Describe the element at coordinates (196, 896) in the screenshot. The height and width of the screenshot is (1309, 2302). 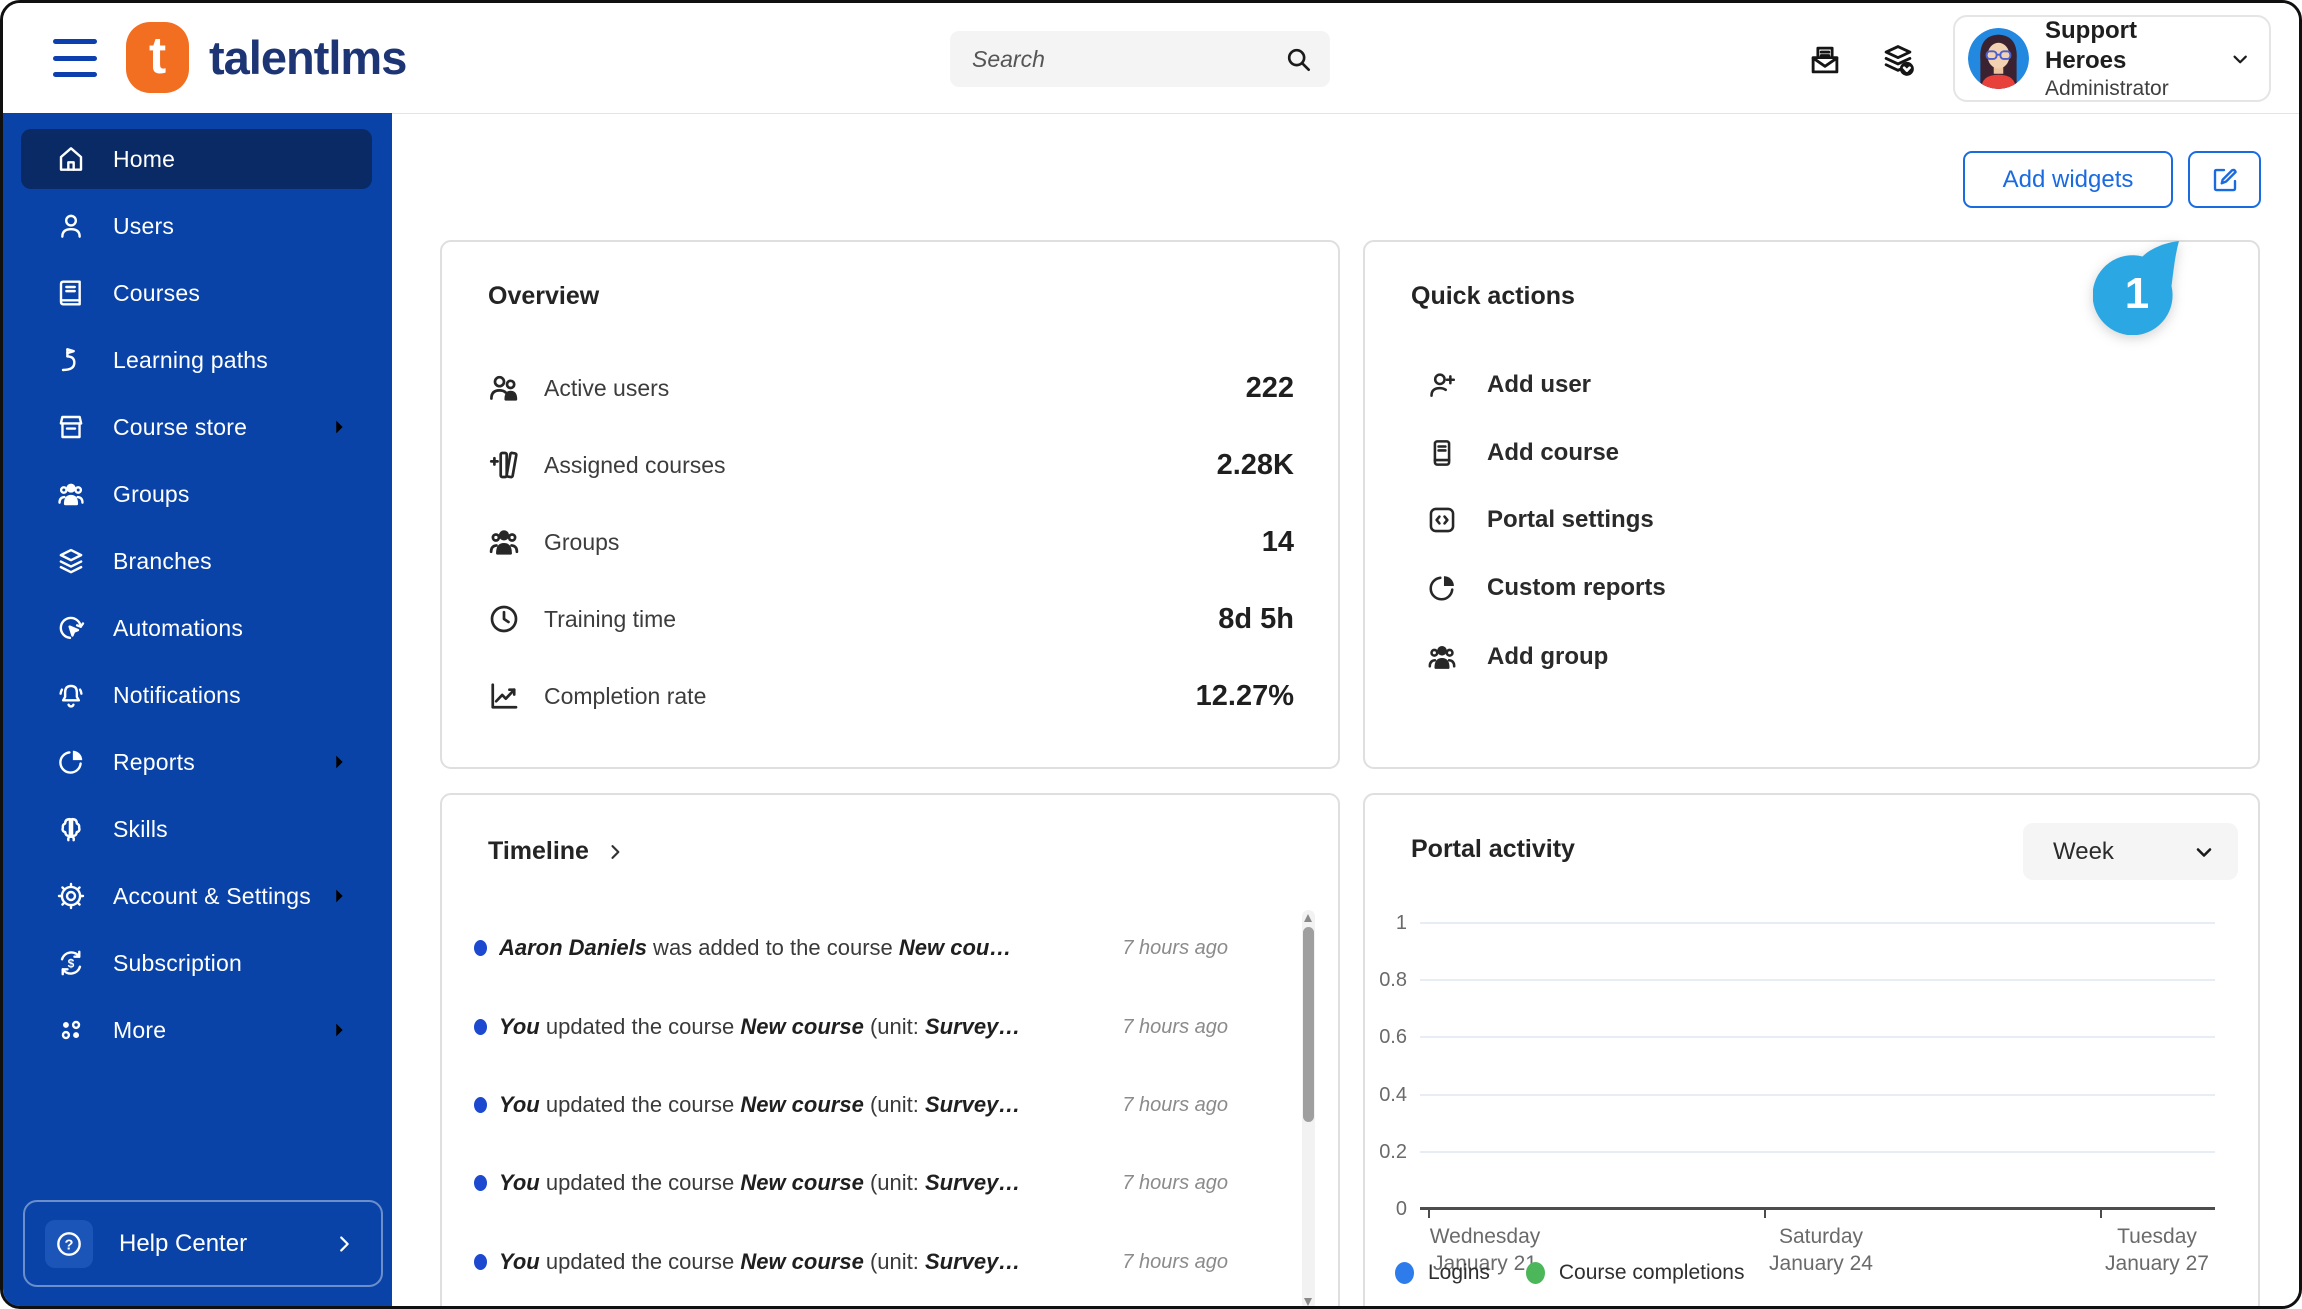
I see `sidebar-item-account-settings: Account & Settings` at that location.